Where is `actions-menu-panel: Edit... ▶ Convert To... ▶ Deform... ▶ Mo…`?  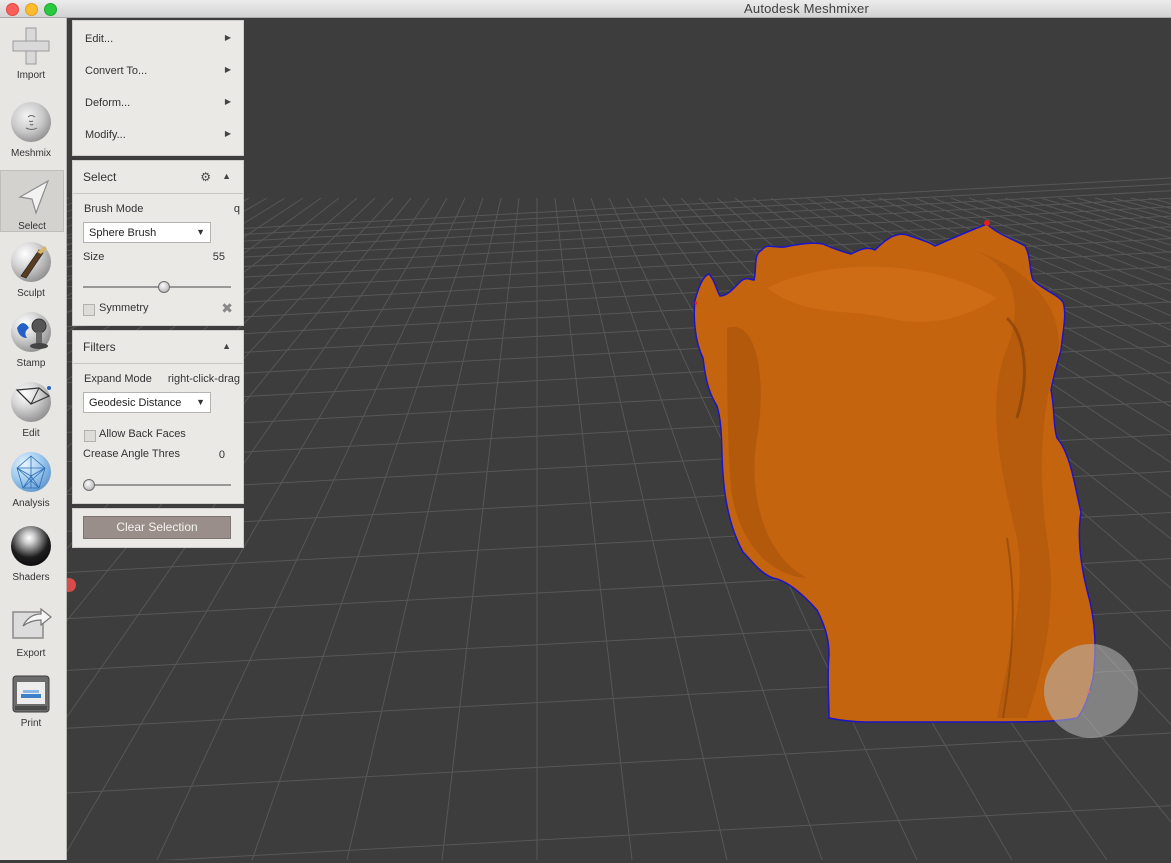
actions-menu-panel: Edit... ▶ Convert To... ▶ Deform... ▶ Mo… is located at coordinates (158, 88).